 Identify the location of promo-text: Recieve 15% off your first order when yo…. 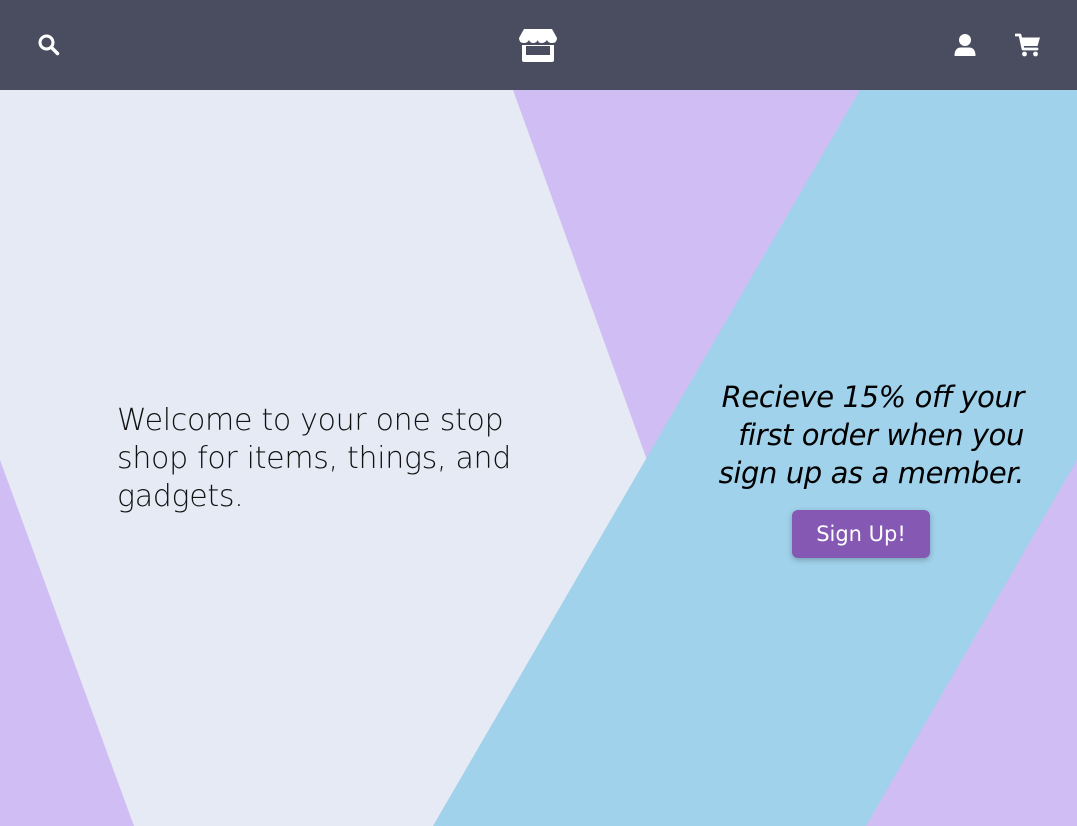
(871, 435).